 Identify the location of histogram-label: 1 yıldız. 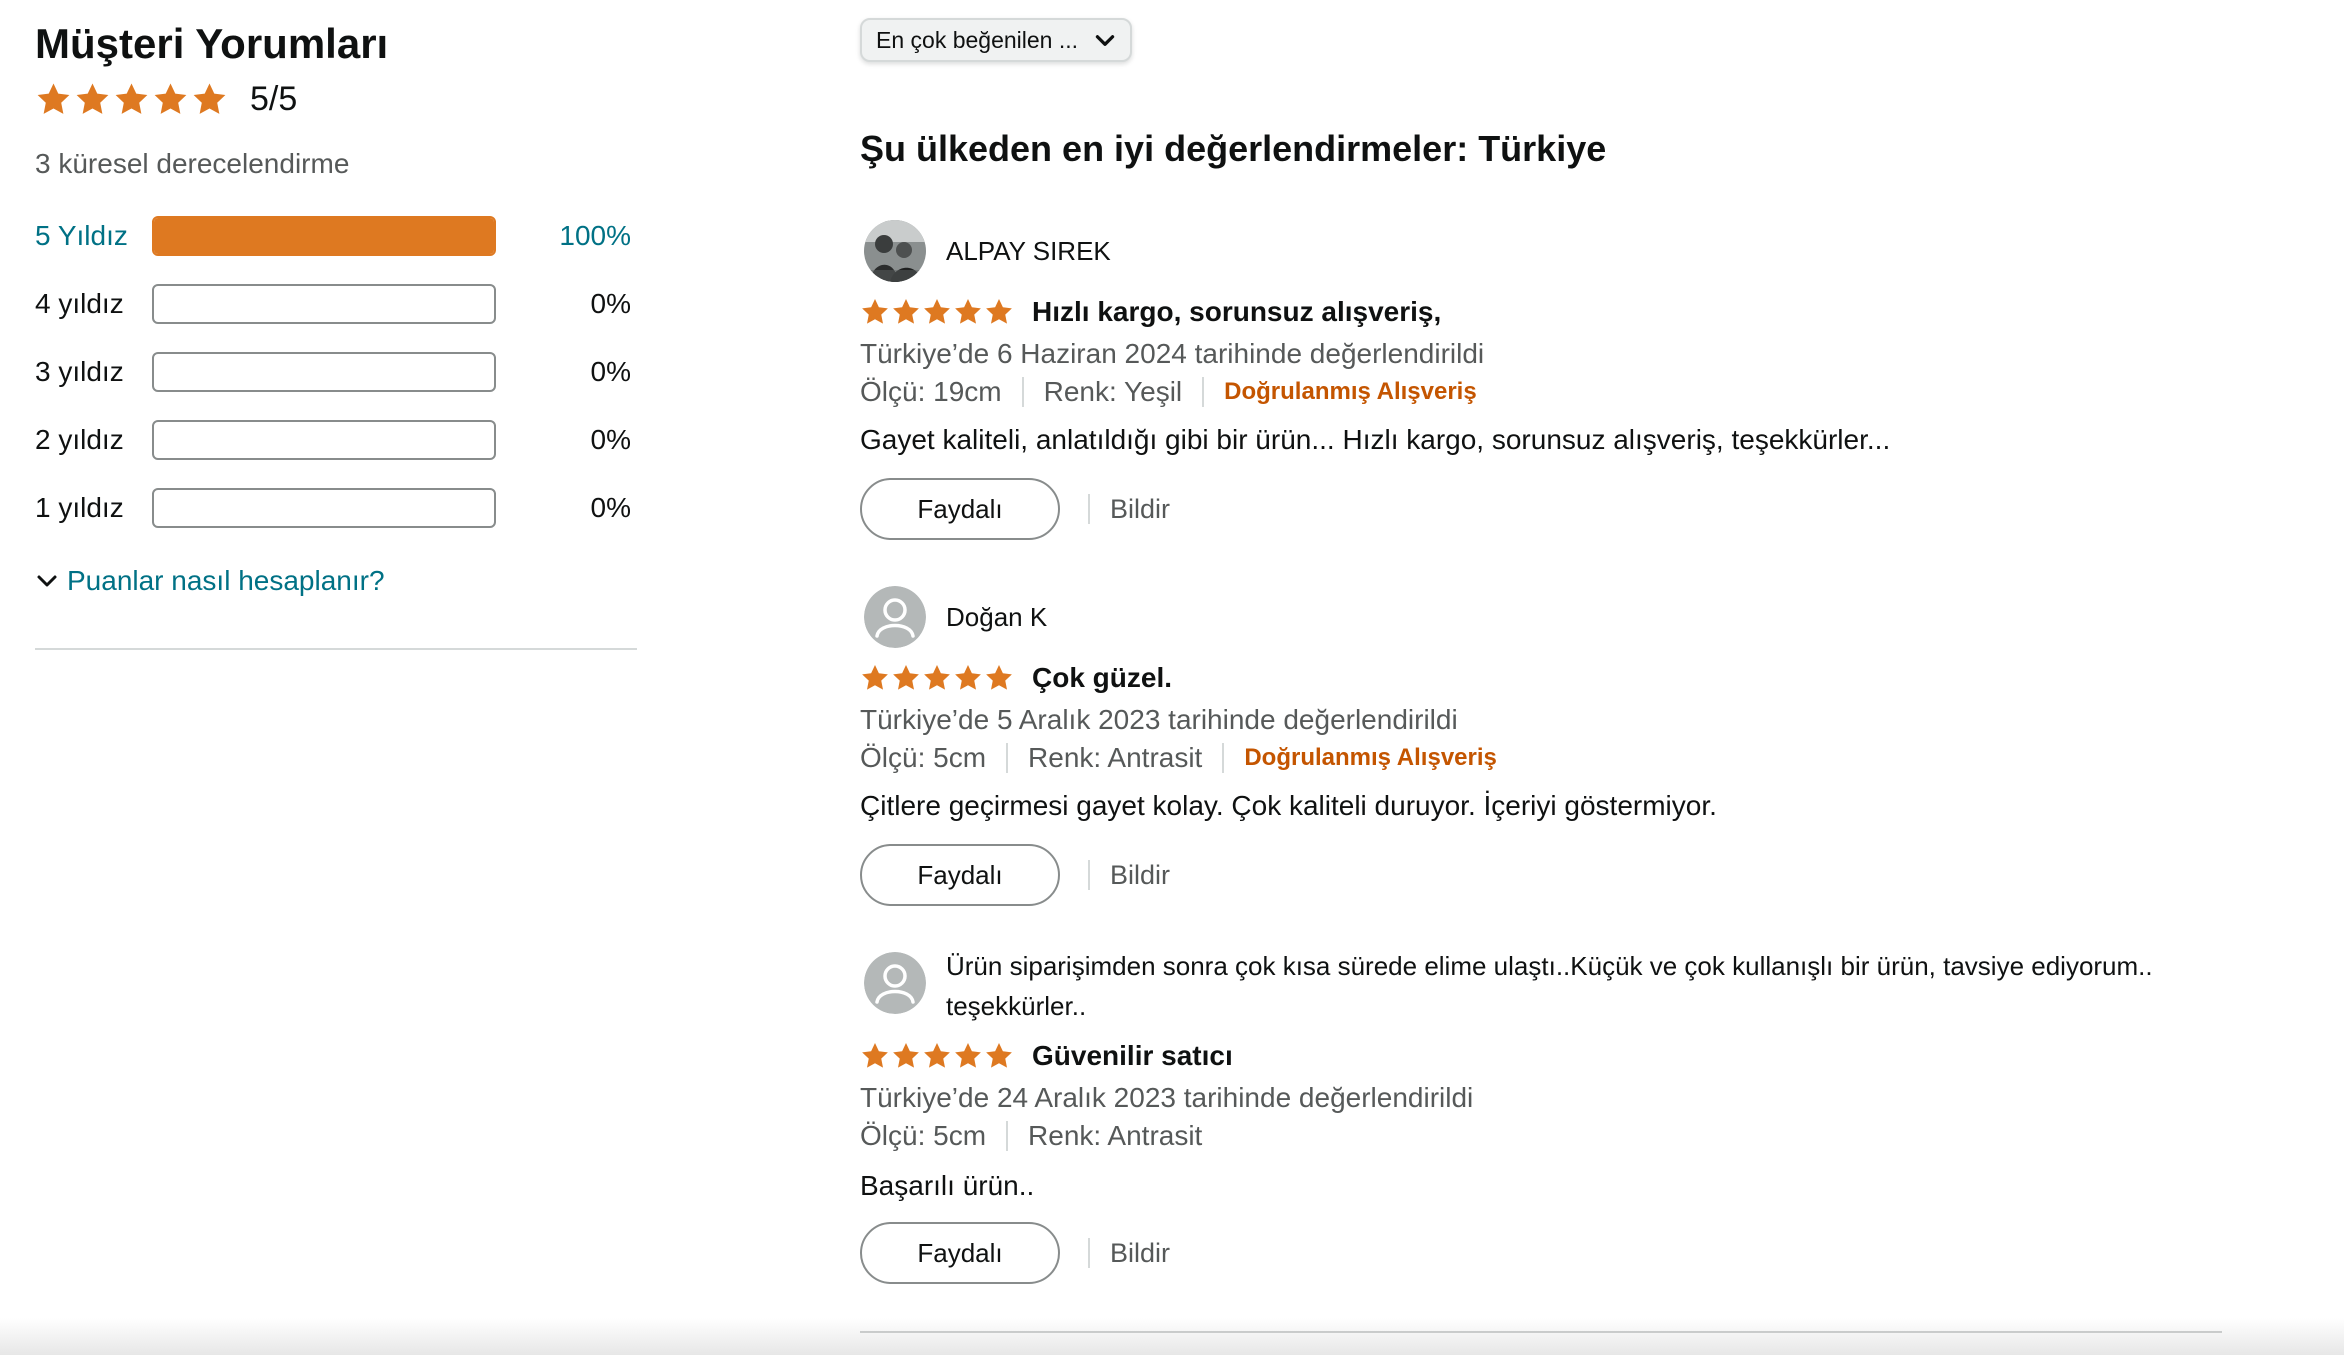
(79, 507).